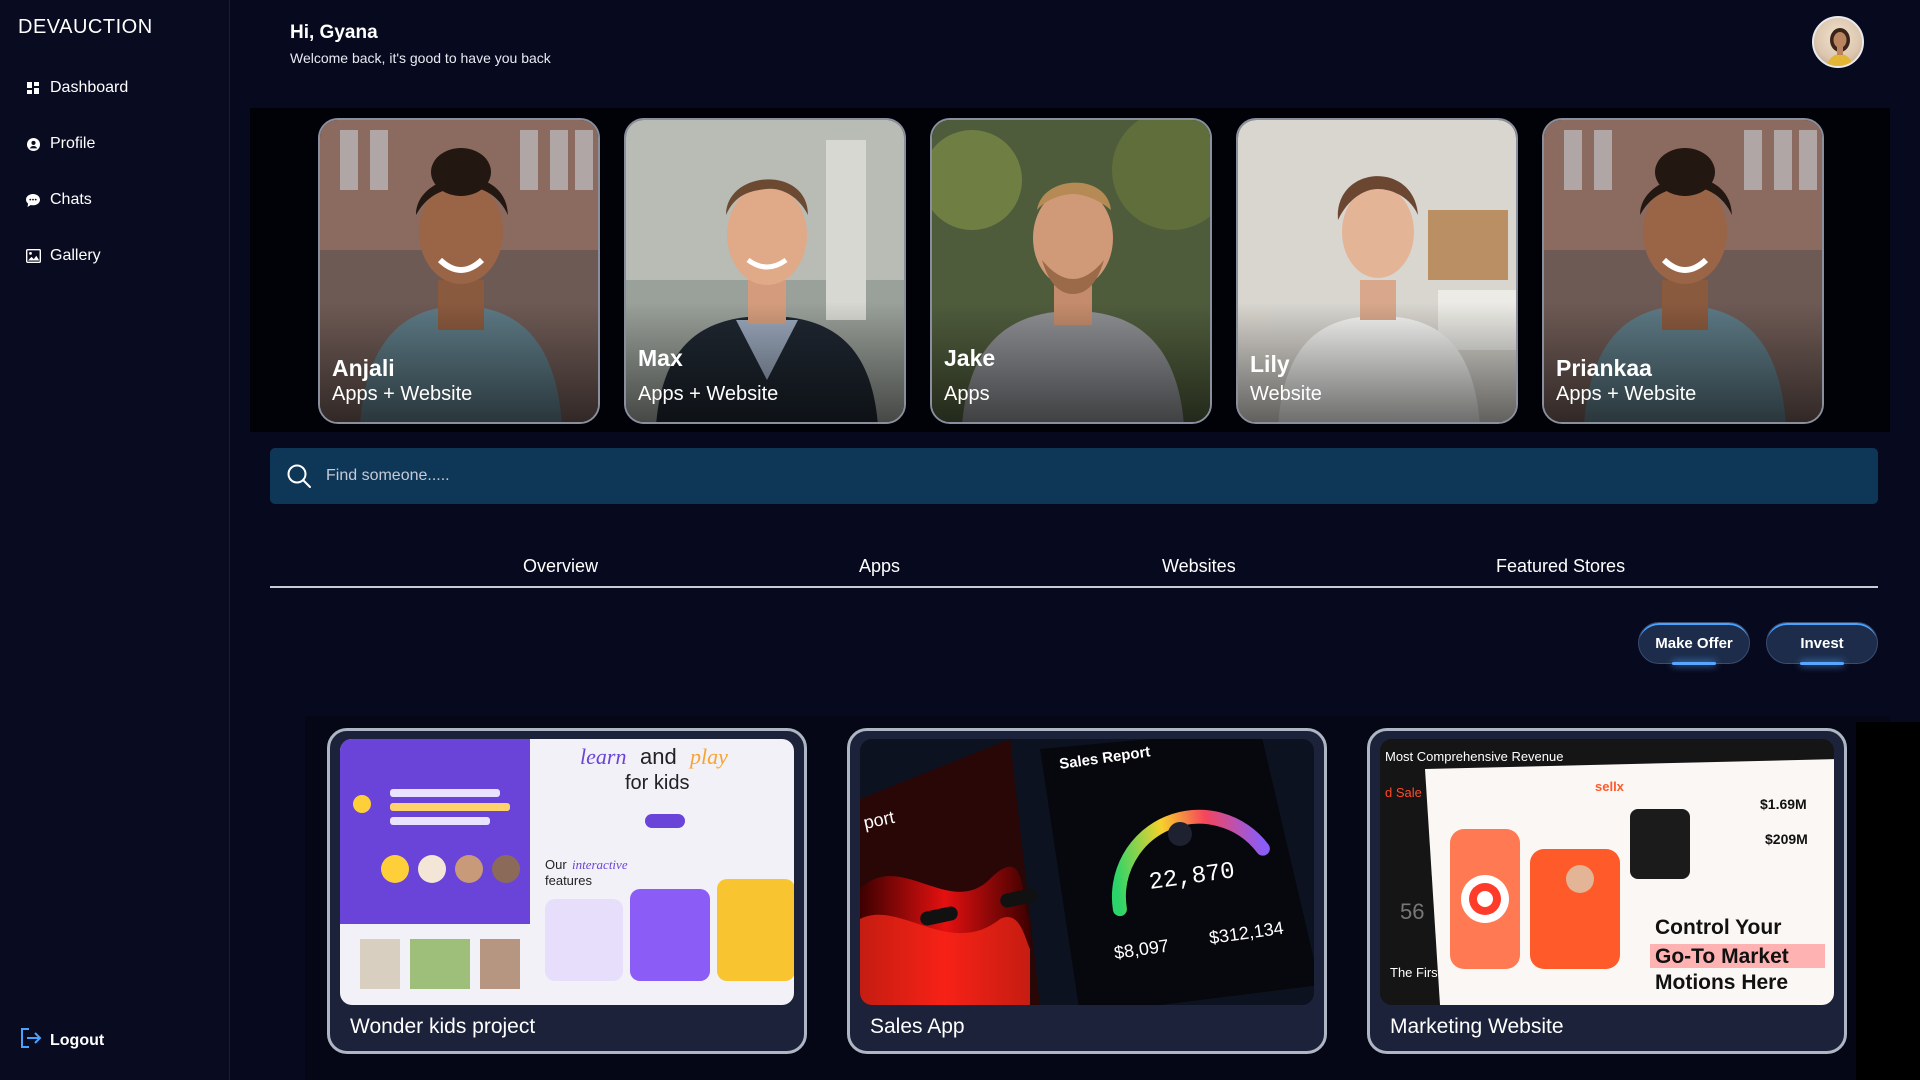  I want to click on sidebar-item-label: Gallery, so click(75, 255).